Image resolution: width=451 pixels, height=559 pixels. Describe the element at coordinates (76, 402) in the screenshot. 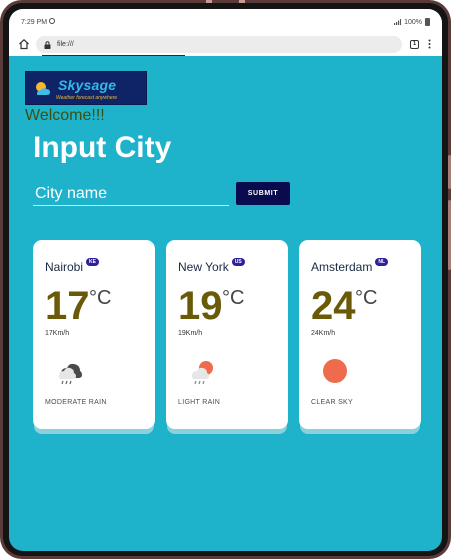

I see `weather-condition: MODERATE RAIN` at that location.